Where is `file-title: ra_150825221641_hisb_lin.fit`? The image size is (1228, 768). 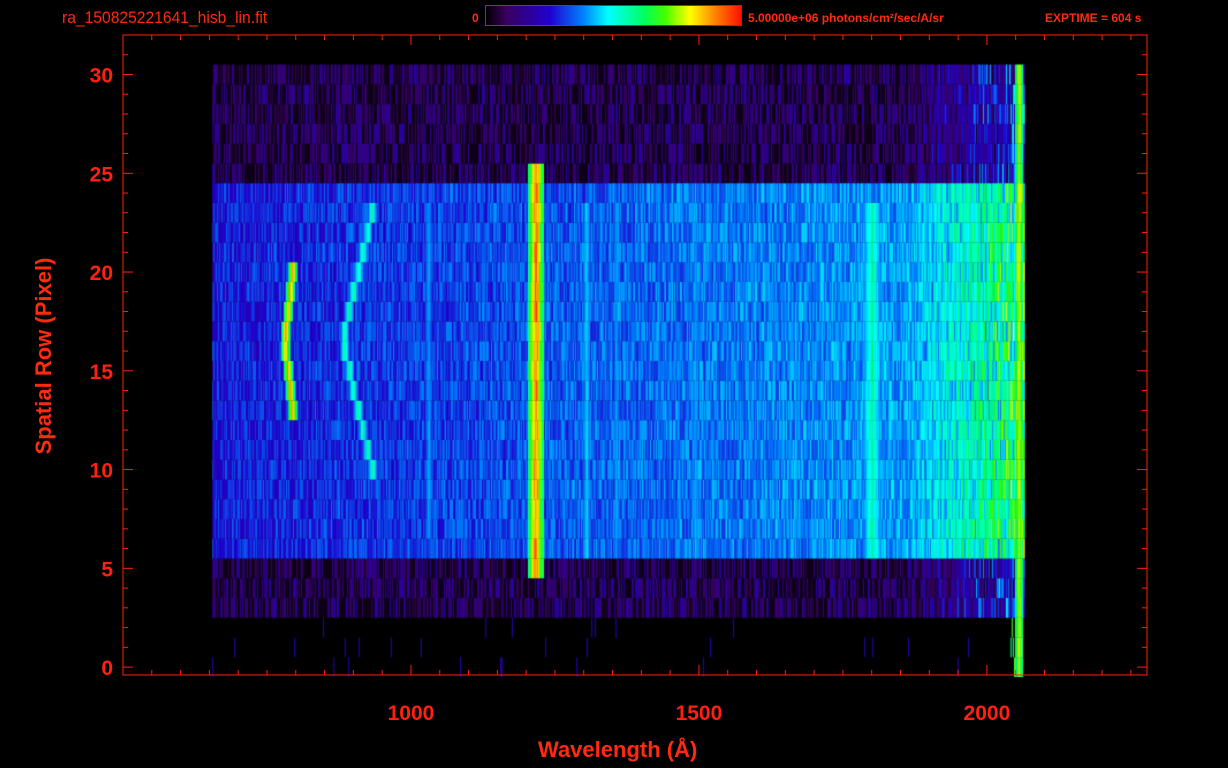
file-title: ra_150825221641_hisb_lin.fit is located at coordinates (165, 17).